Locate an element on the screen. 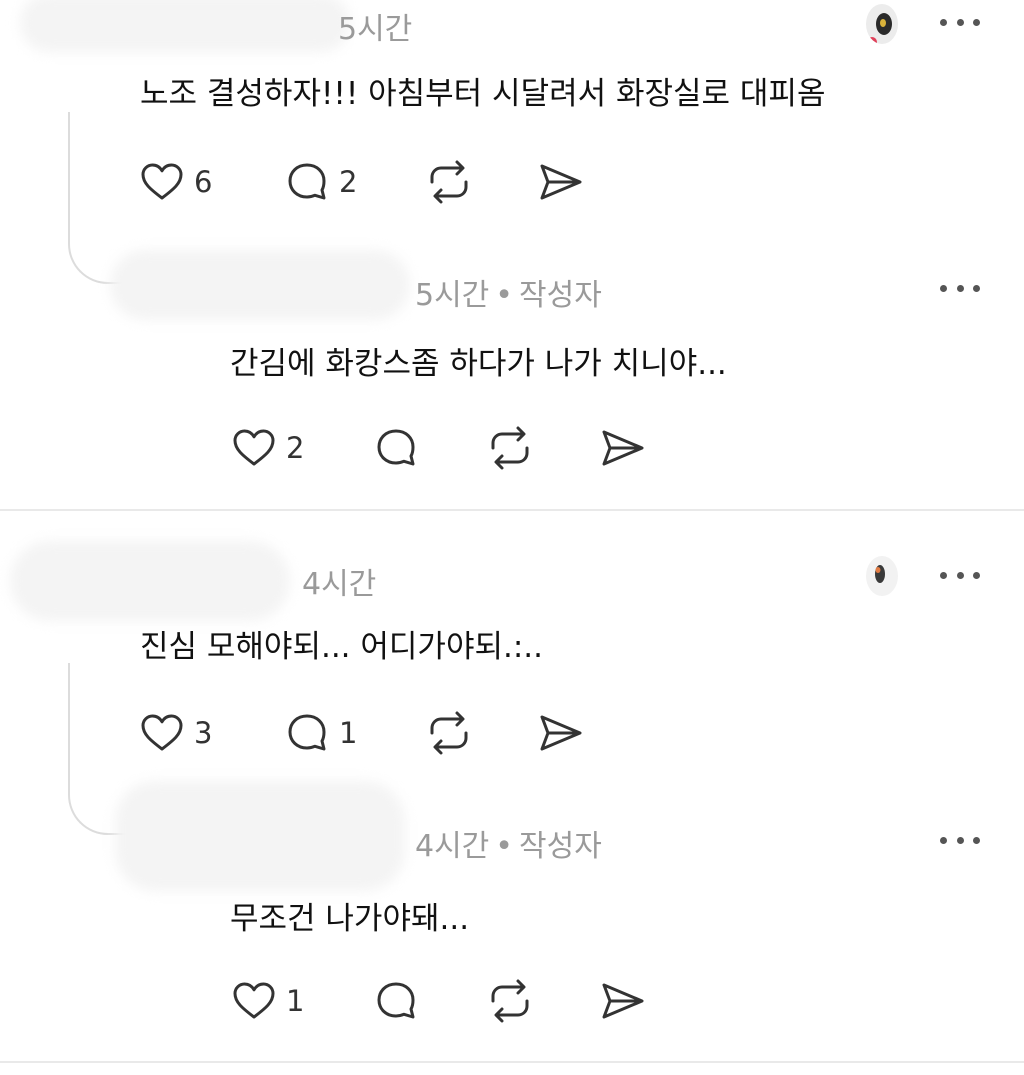 The image size is (1024, 1075). comment-actions: 6 2 is located at coordinates (368, 182).